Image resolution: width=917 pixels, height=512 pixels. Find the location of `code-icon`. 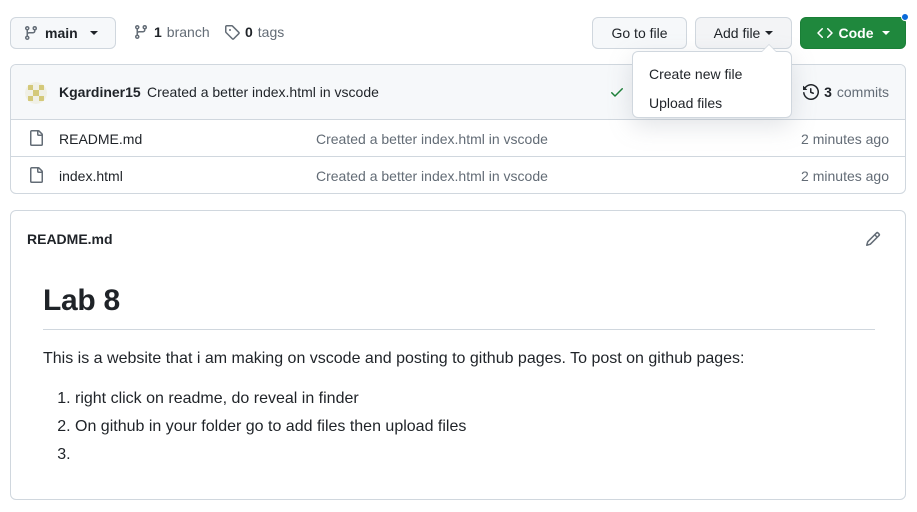

code-icon is located at coordinates (824, 33).